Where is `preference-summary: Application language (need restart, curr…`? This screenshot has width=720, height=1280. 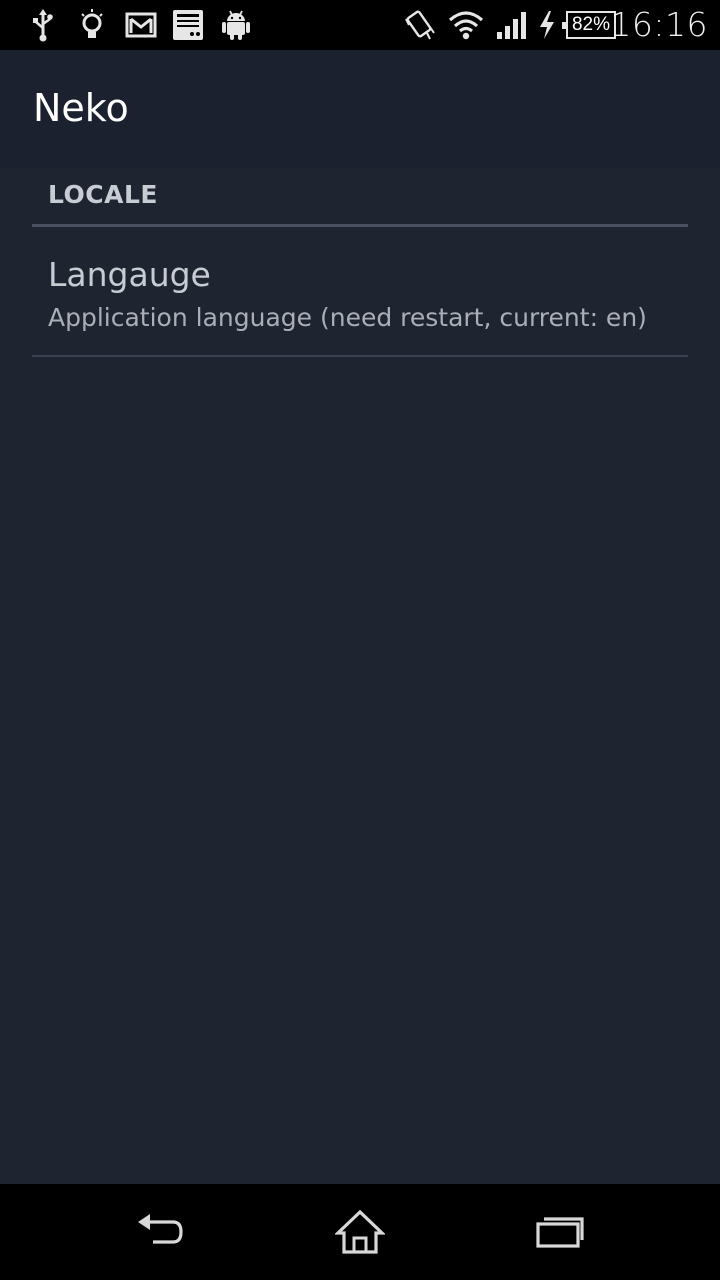
preference-summary: Application language (need restart, curr… is located at coordinates (347, 317).